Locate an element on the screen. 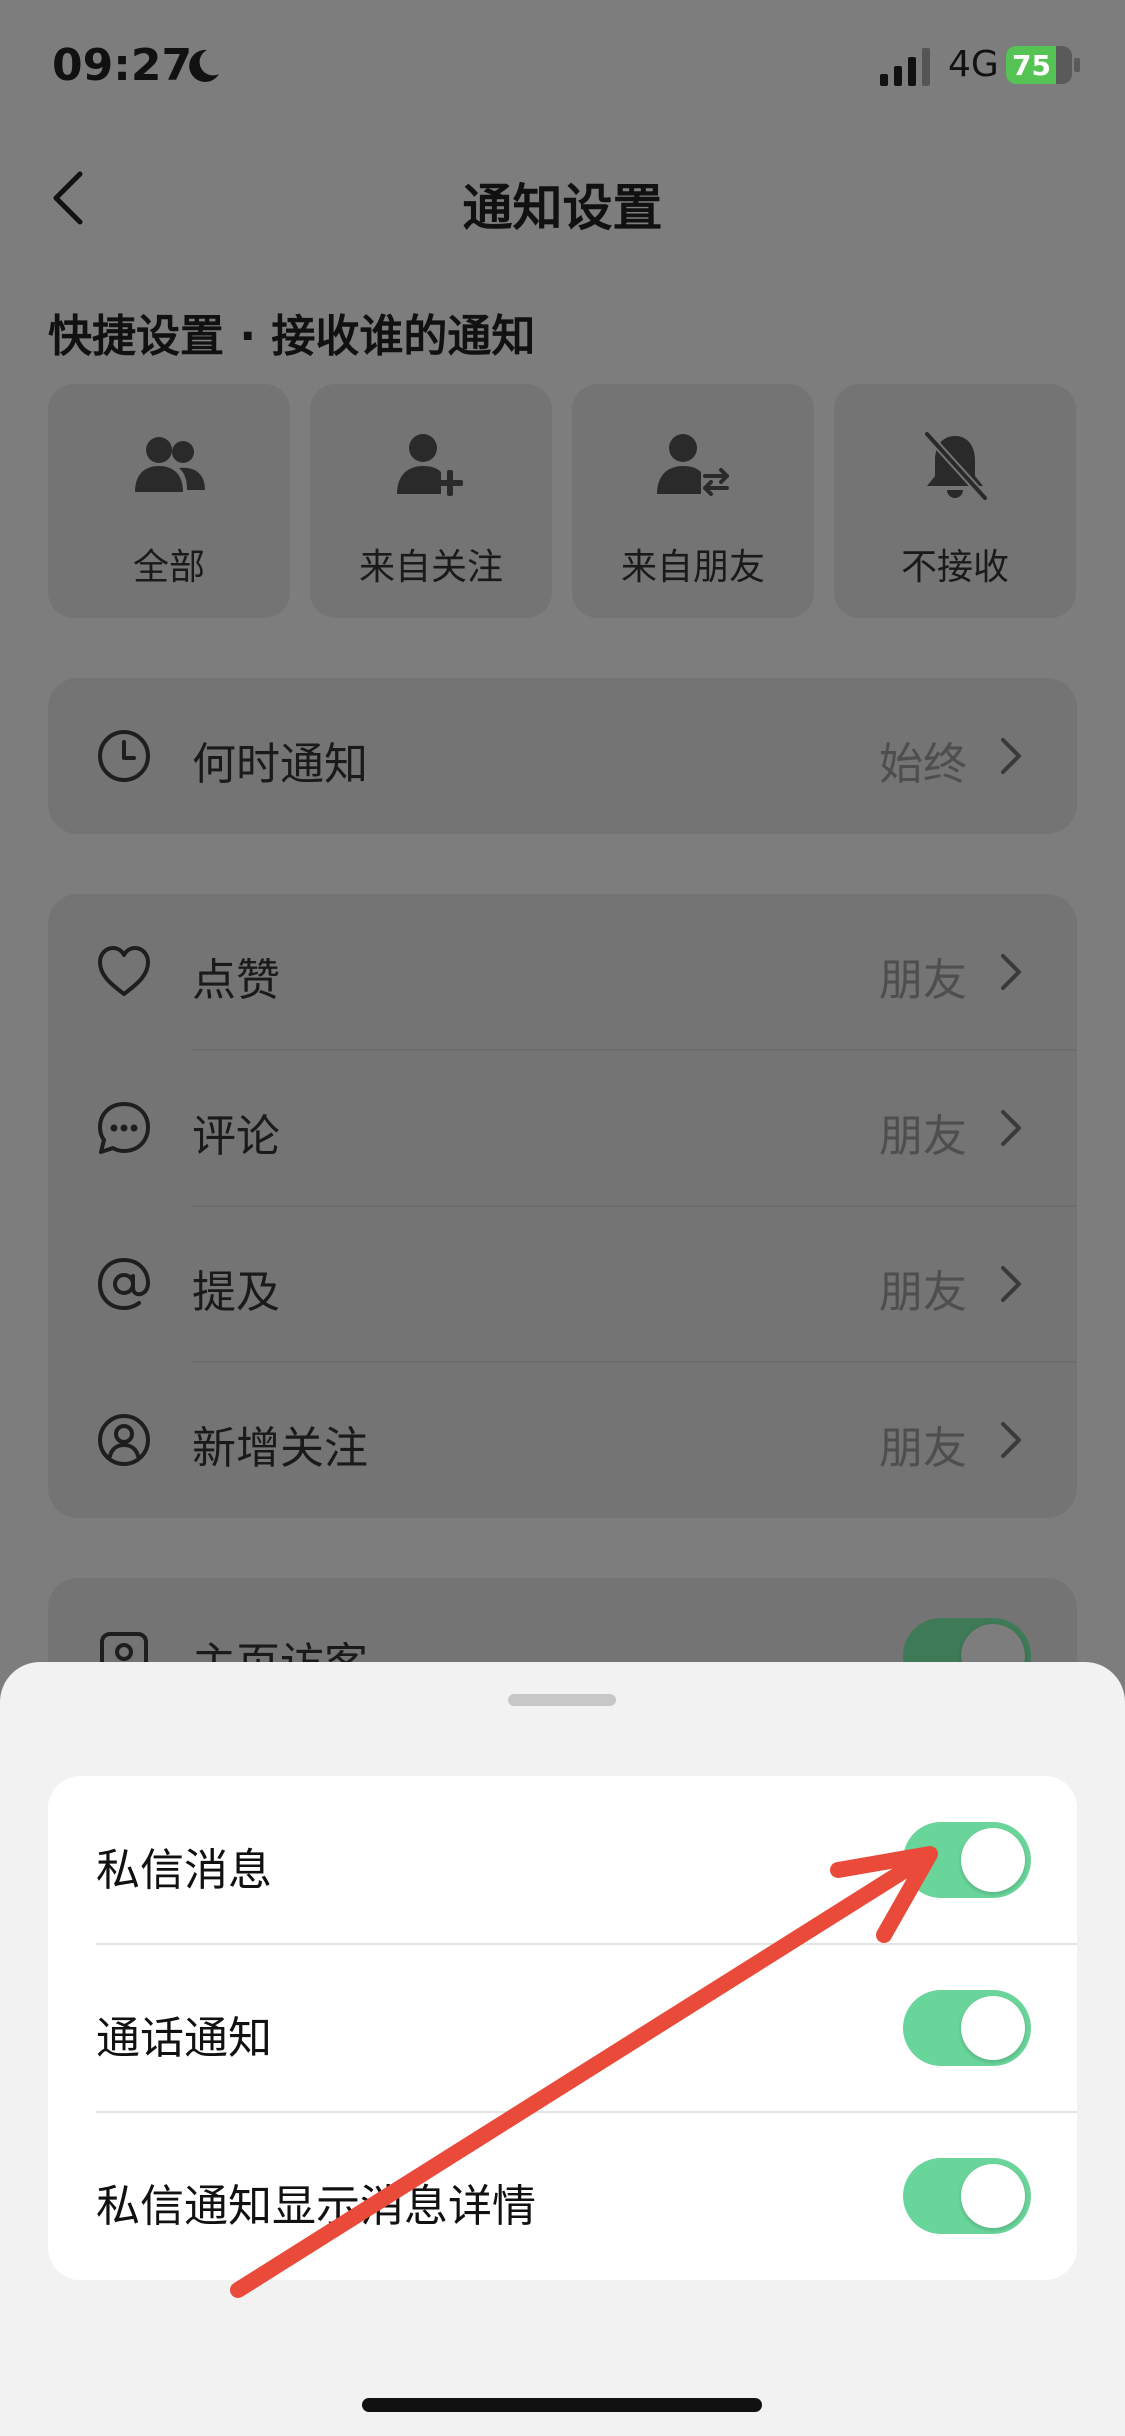 The width and height of the screenshot is (1125, 2436). row-label: 私信通知显示消息详情 is located at coordinates (316, 2206).